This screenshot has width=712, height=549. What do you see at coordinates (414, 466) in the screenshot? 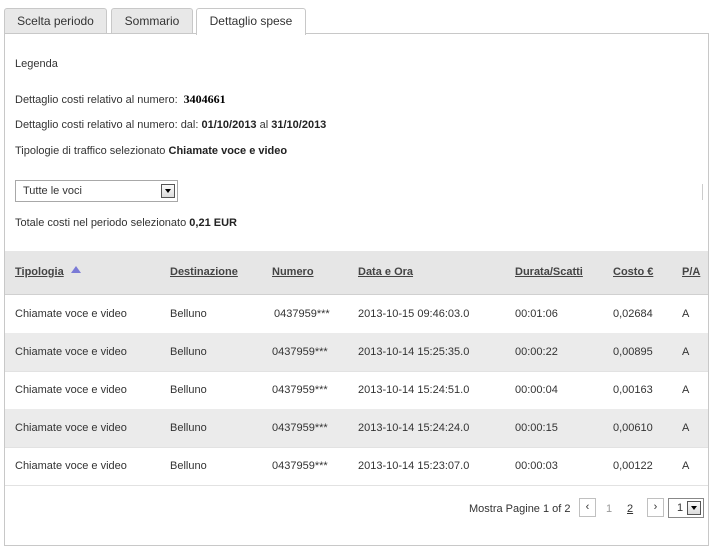
I see `cell-data-ora: 2013-10-14 15:23:07.0` at bounding box center [414, 466].